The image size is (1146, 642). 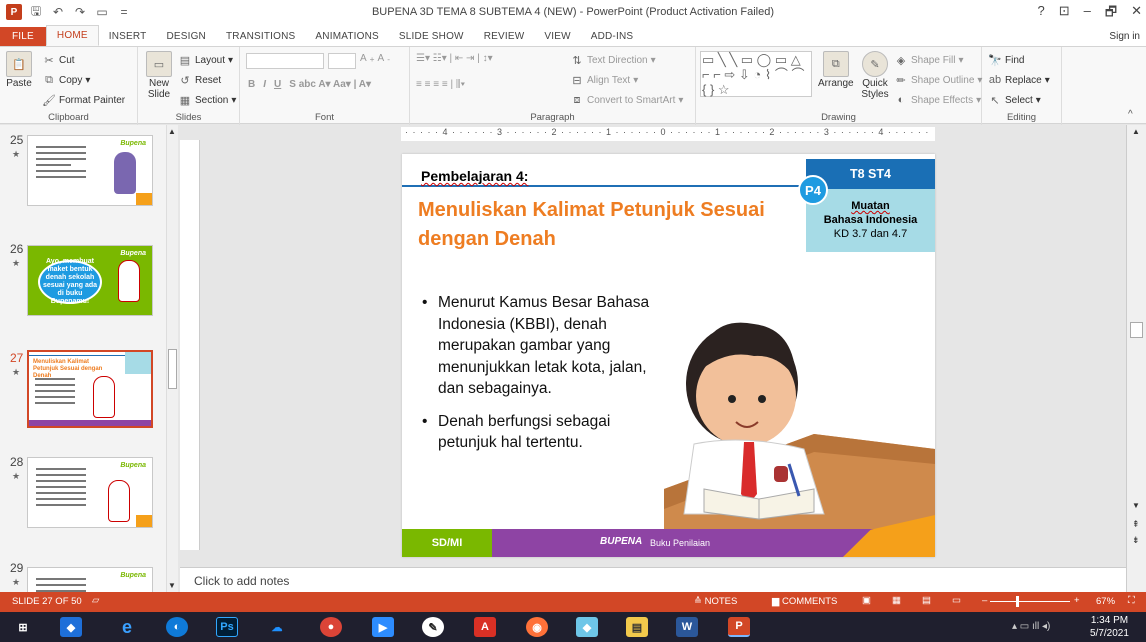 What do you see at coordinates (95, 600) in the screenshot?
I see `spelling-icon: ▱` at bounding box center [95, 600].